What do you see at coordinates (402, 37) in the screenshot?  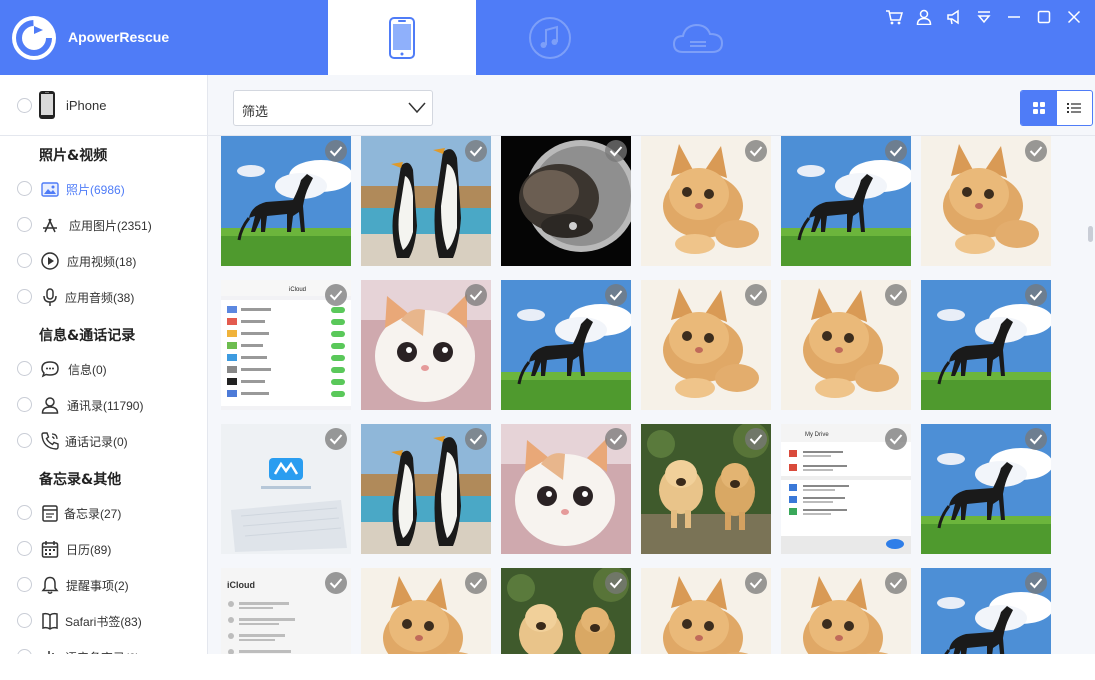 I see `tab-device` at bounding box center [402, 37].